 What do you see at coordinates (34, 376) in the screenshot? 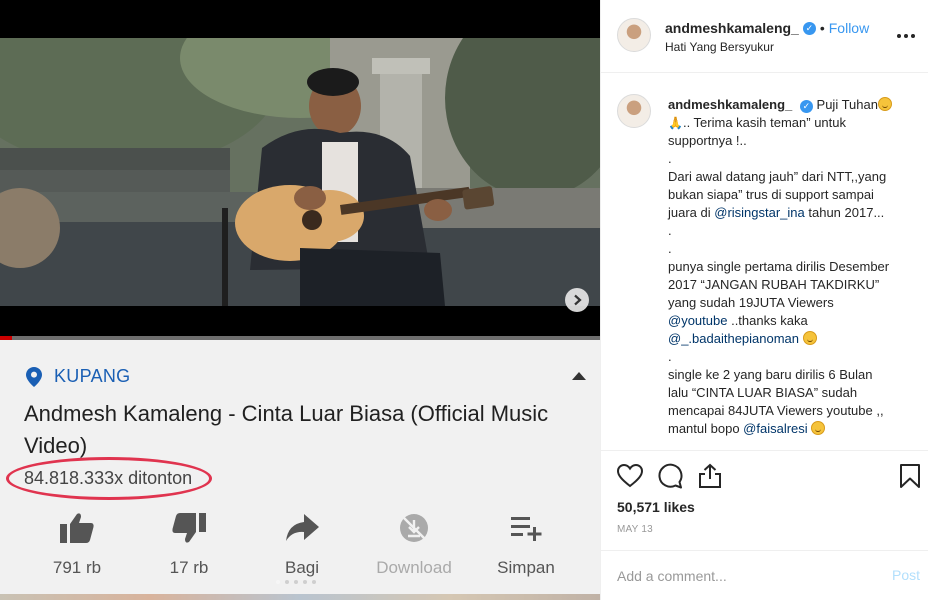
I see `location-pin-icon` at bounding box center [34, 376].